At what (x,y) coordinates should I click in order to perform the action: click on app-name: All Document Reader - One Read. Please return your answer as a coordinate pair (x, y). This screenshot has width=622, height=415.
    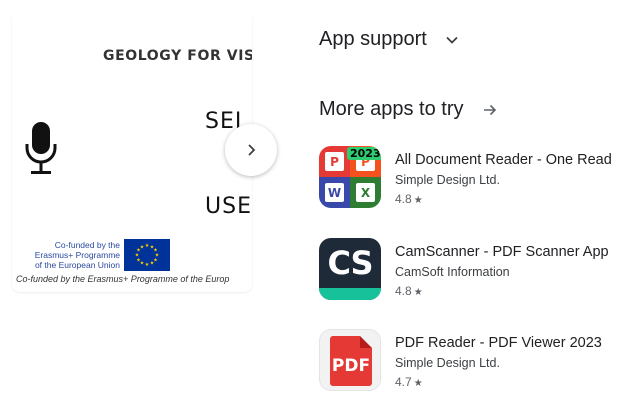
    Looking at the image, I should click on (503, 160).